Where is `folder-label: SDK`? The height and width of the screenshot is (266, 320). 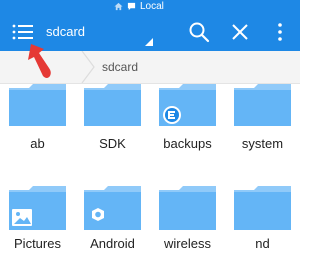
folder-label: SDK is located at coordinates (112, 143).